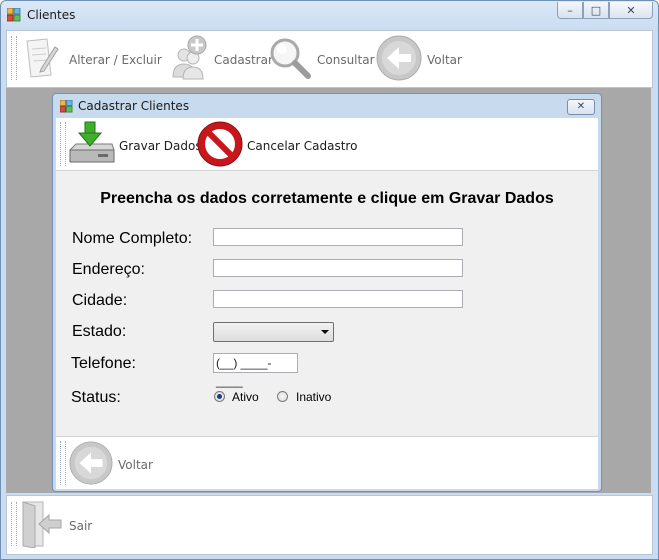  What do you see at coordinates (66, 106) in the screenshot?
I see `child-app-icon` at bounding box center [66, 106].